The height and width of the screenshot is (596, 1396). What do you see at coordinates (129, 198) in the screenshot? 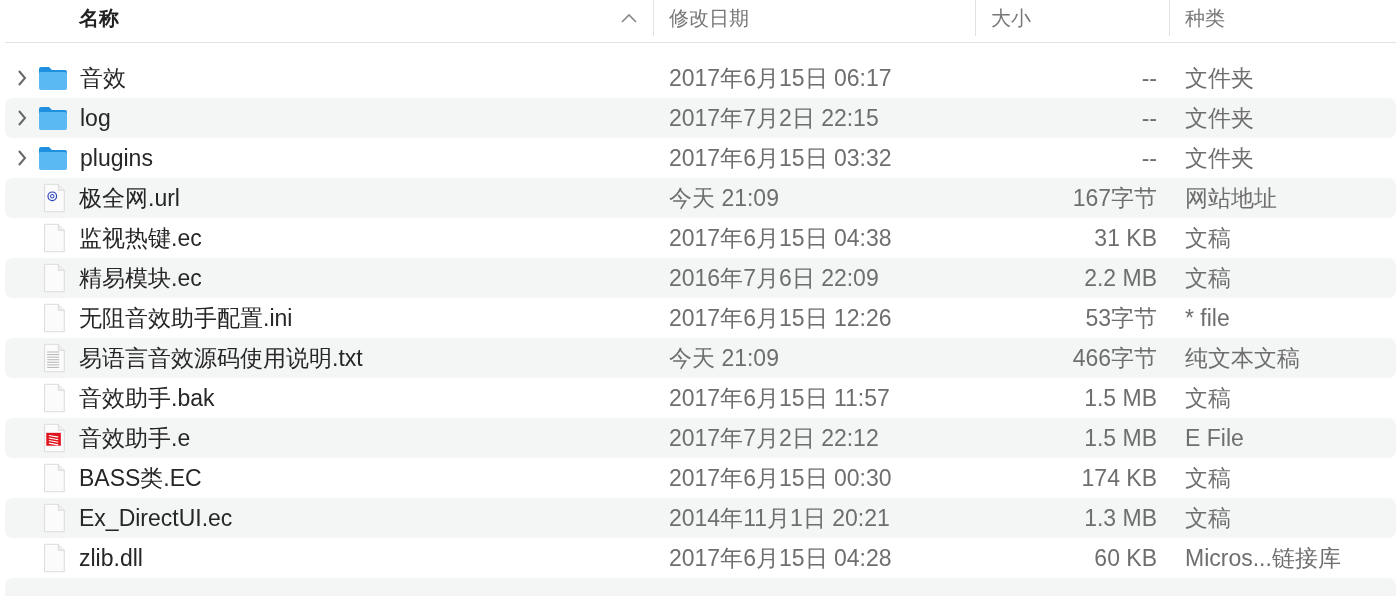
I see `file-name: 极全网.url` at bounding box center [129, 198].